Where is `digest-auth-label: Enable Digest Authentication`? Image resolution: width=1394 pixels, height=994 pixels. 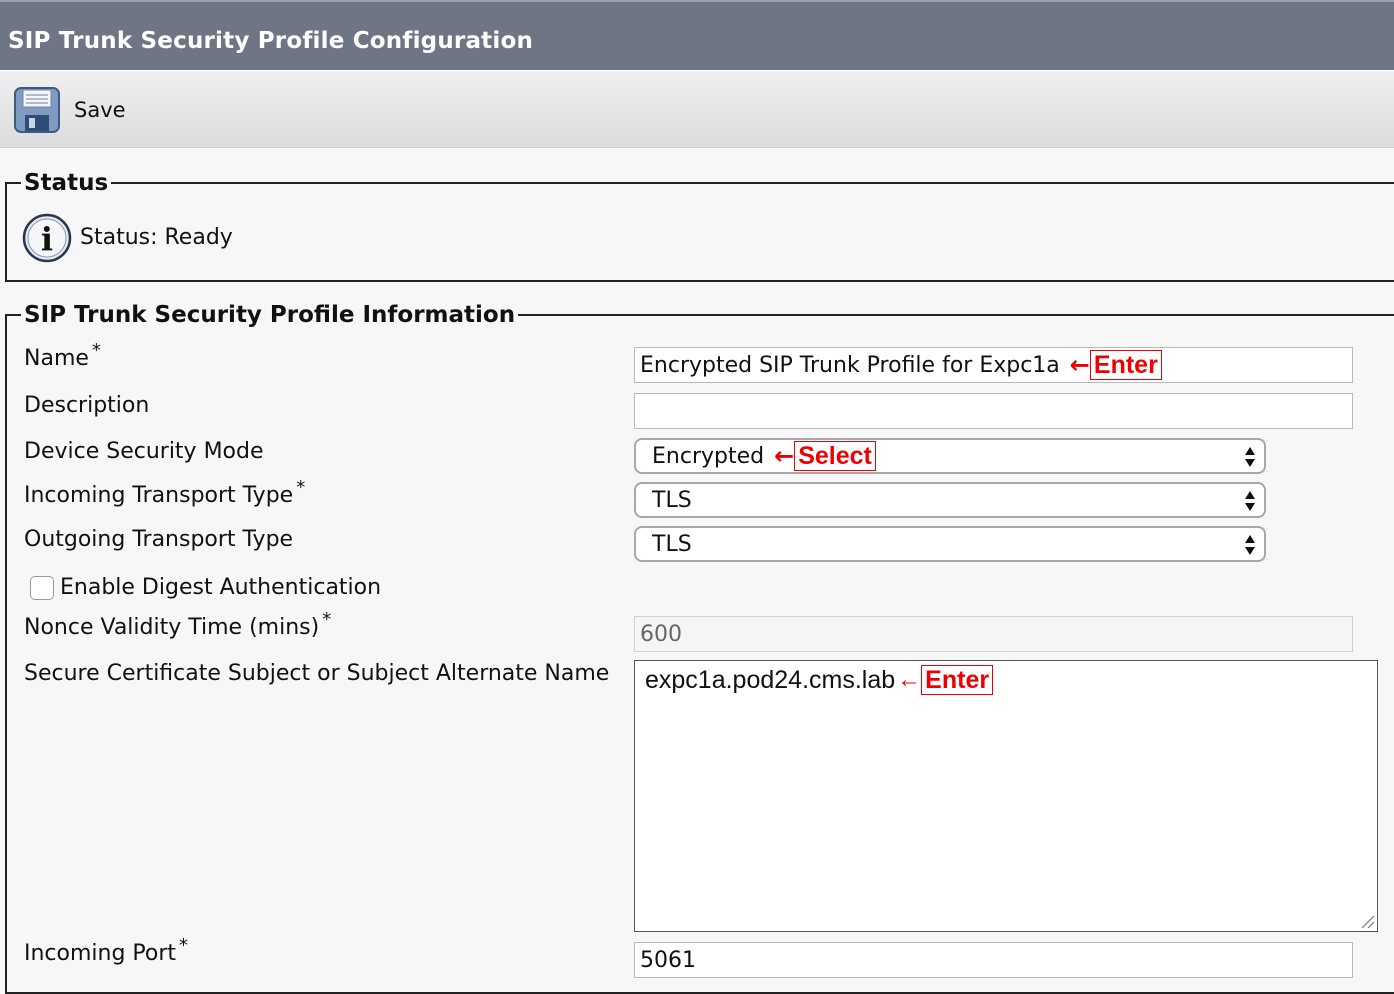
digest-auth-label: Enable Digest Authentication is located at coordinates (221, 587).